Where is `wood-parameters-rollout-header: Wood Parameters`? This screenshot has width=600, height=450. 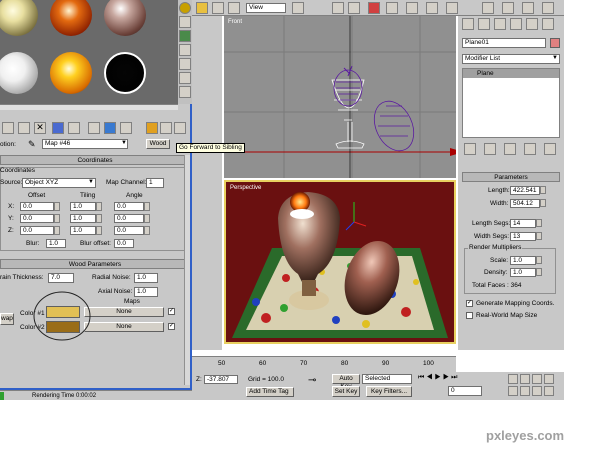
wood-parameters-rollout-header: Wood Parameters is located at coordinates (95, 264).